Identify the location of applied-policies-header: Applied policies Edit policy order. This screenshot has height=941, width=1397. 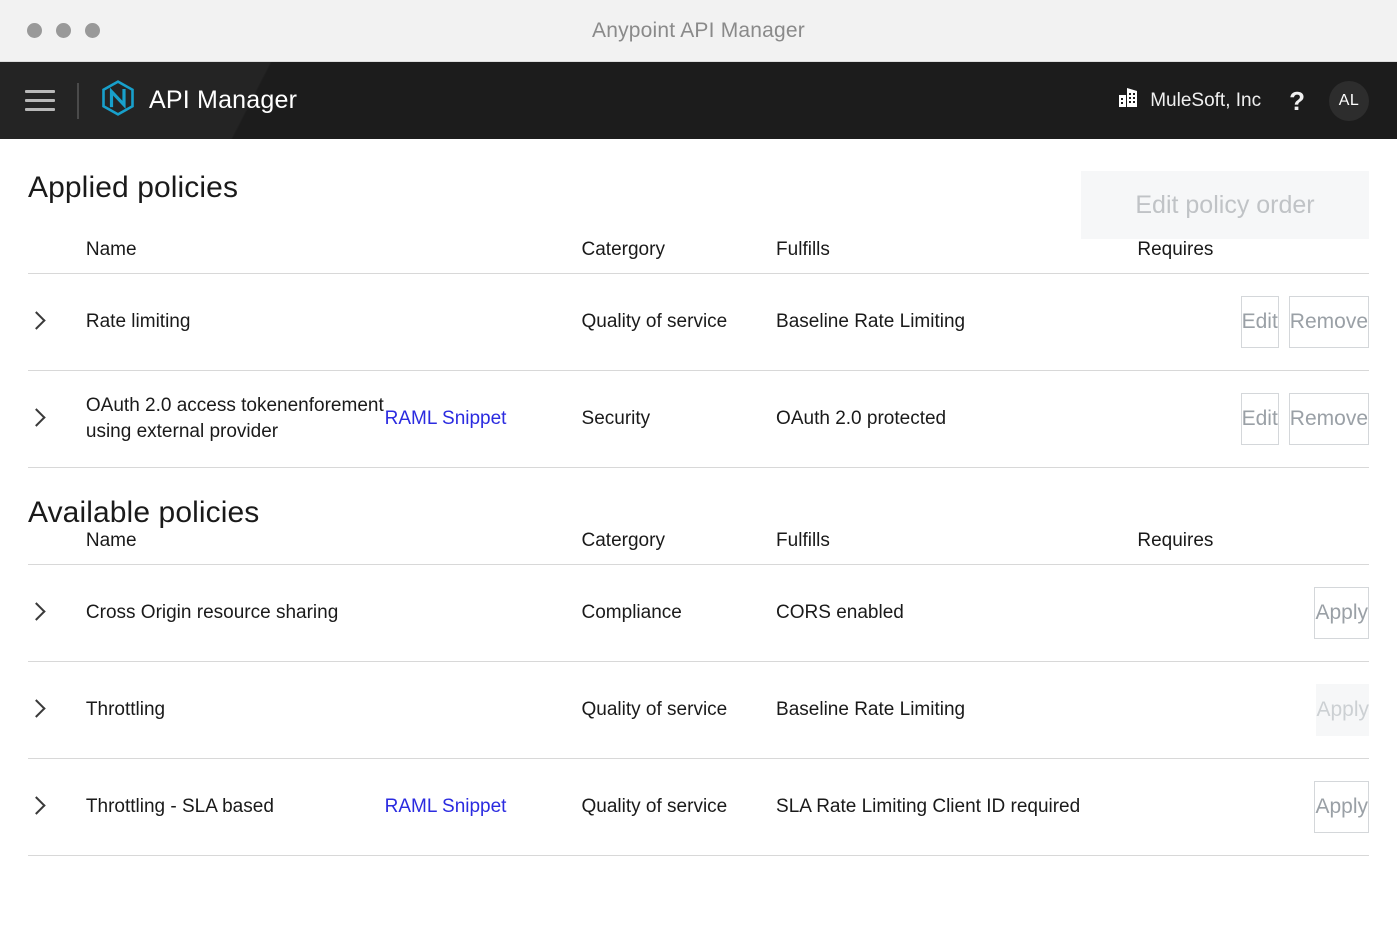
(698, 189).